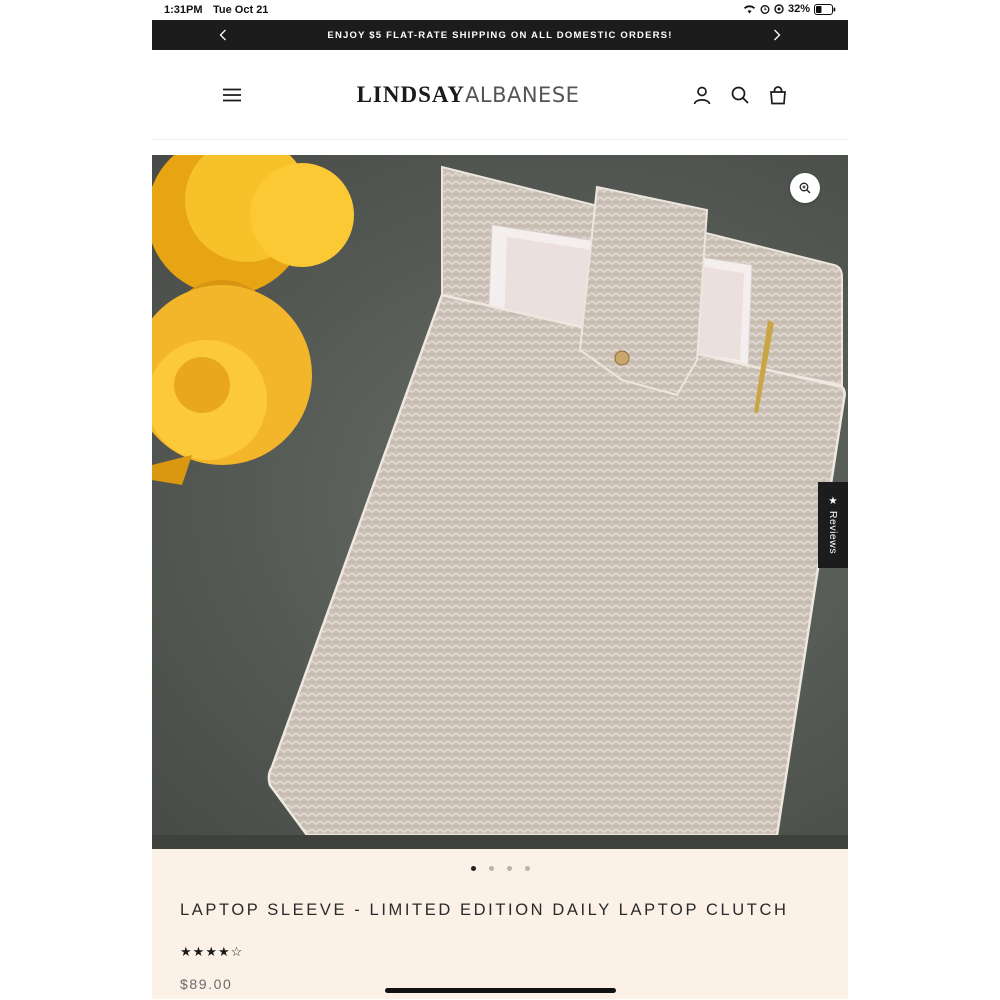 The image size is (1000, 1000). Describe the element at coordinates (702, 95) in the screenshot. I see `account-icon` at that location.